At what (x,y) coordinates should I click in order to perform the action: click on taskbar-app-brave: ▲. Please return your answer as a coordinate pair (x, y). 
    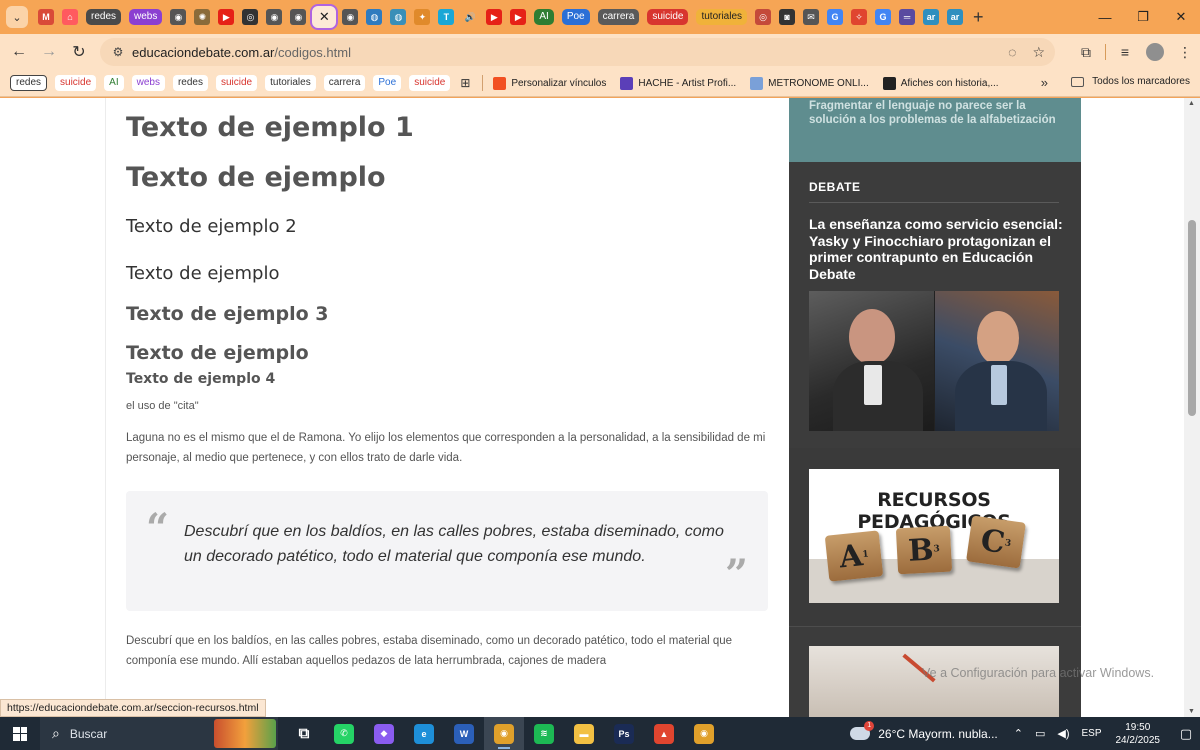
    Looking at the image, I should click on (664, 733).